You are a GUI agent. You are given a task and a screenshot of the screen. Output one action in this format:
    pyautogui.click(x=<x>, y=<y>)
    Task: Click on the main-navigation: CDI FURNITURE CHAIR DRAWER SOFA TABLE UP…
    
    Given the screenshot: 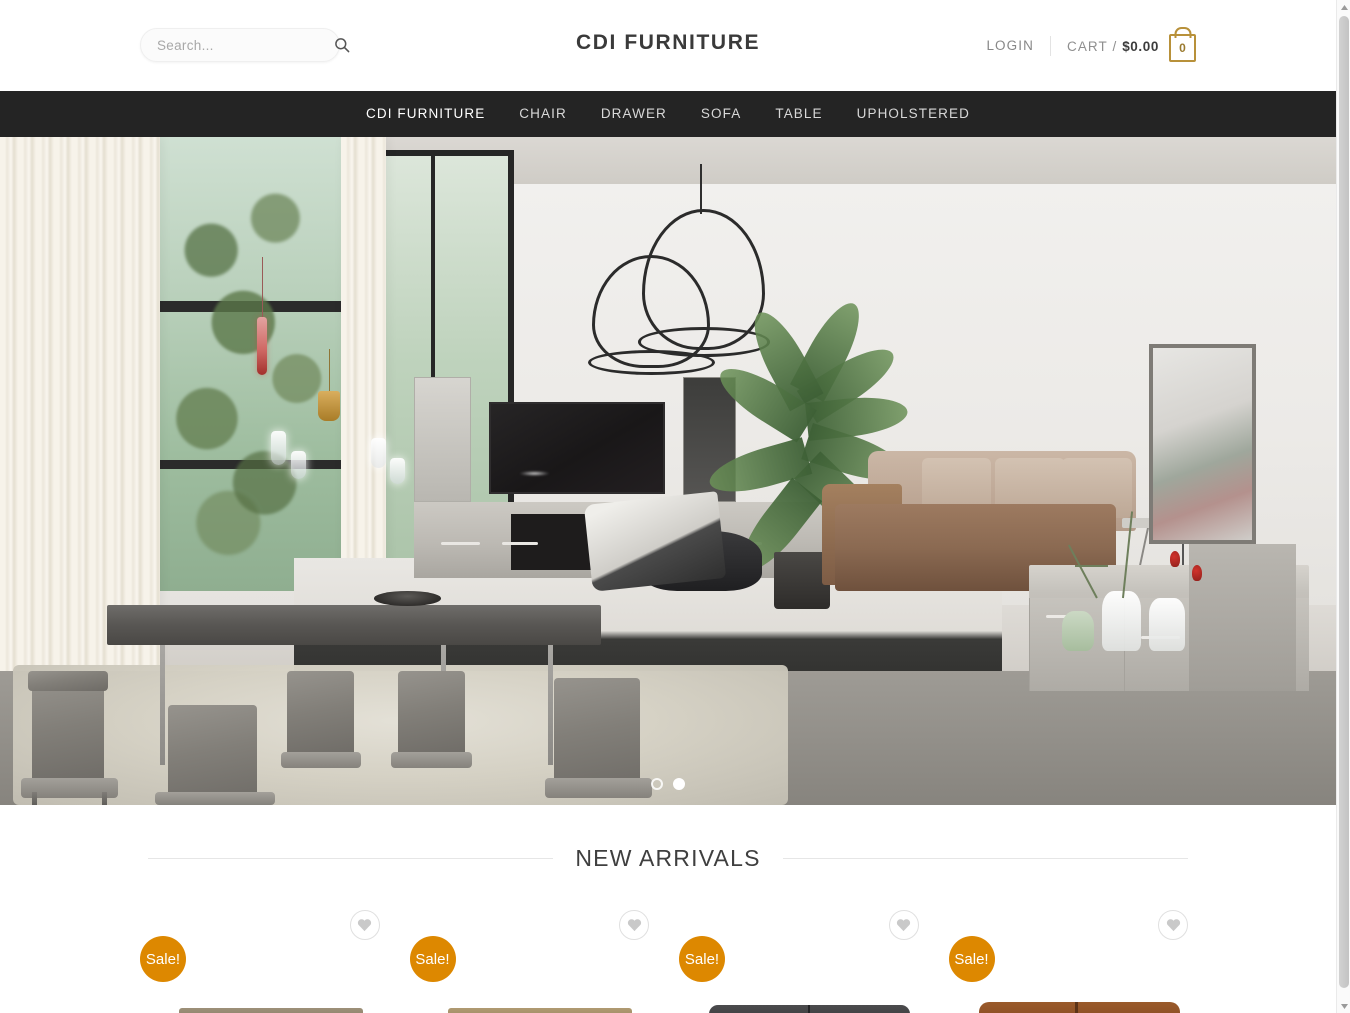 What is the action you would take?
    pyautogui.click(x=668, y=114)
    